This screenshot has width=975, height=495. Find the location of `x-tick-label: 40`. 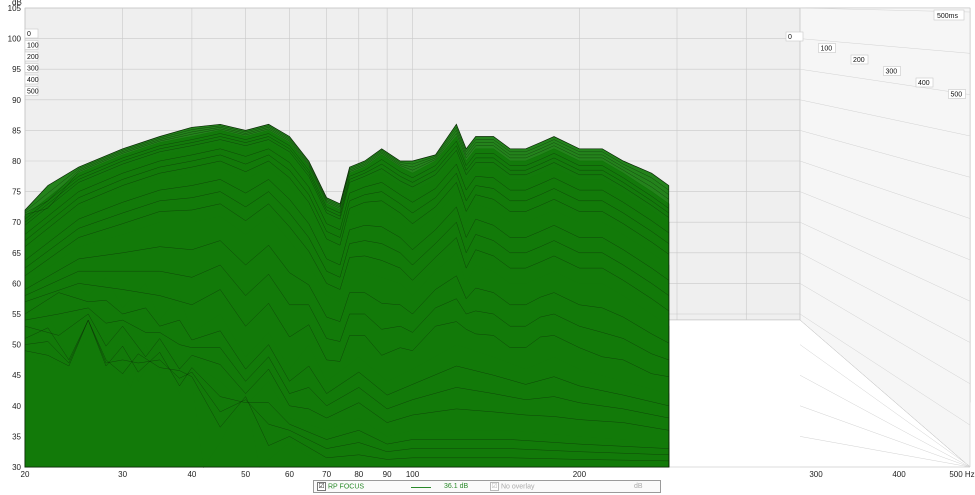

x-tick-label: 40 is located at coordinates (191, 474).